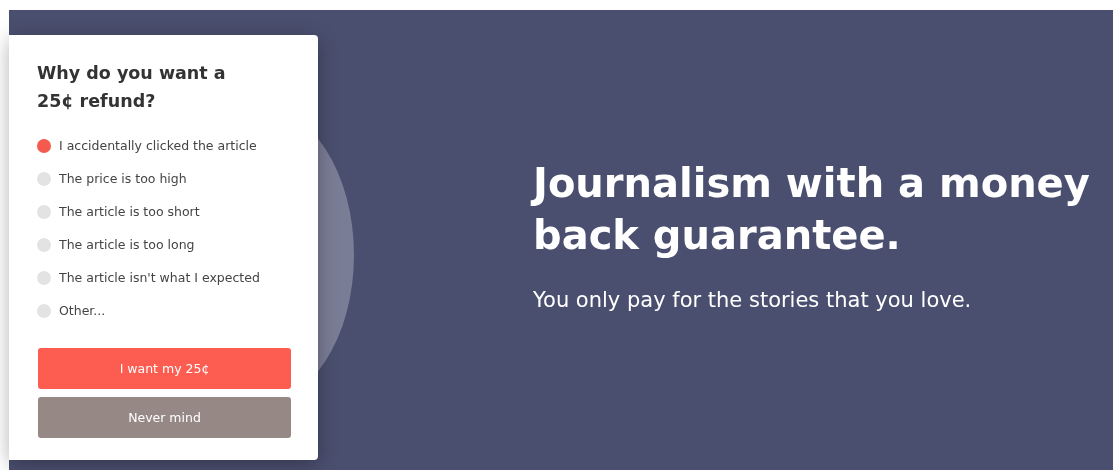  What do you see at coordinates (132, 87) in the screenshot?
I see `dialog-title: Why do you want a 25¢ refund?` at bounding box center [132, 87].